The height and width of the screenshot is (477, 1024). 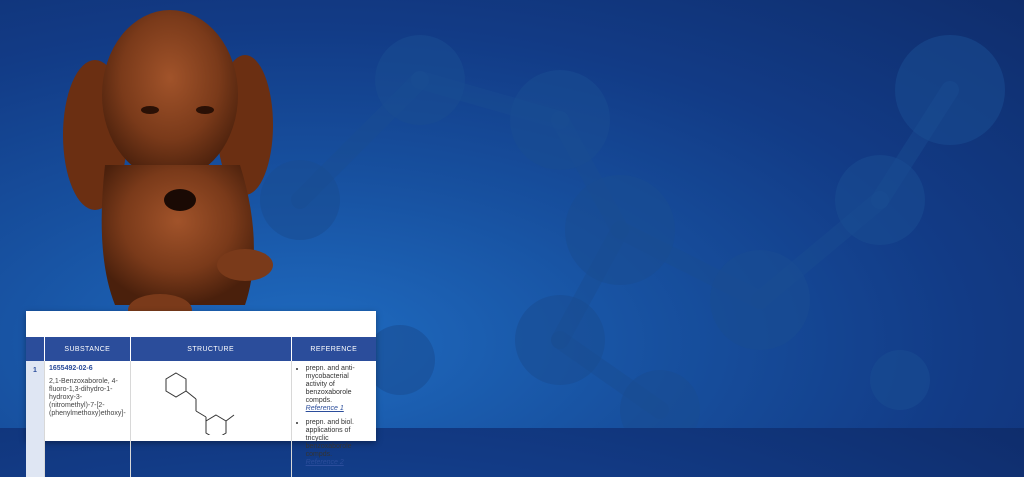 What do you see at coordinates (168, 168) in the screenshot?
I see `dog-image` at bounding box center [168, 168].